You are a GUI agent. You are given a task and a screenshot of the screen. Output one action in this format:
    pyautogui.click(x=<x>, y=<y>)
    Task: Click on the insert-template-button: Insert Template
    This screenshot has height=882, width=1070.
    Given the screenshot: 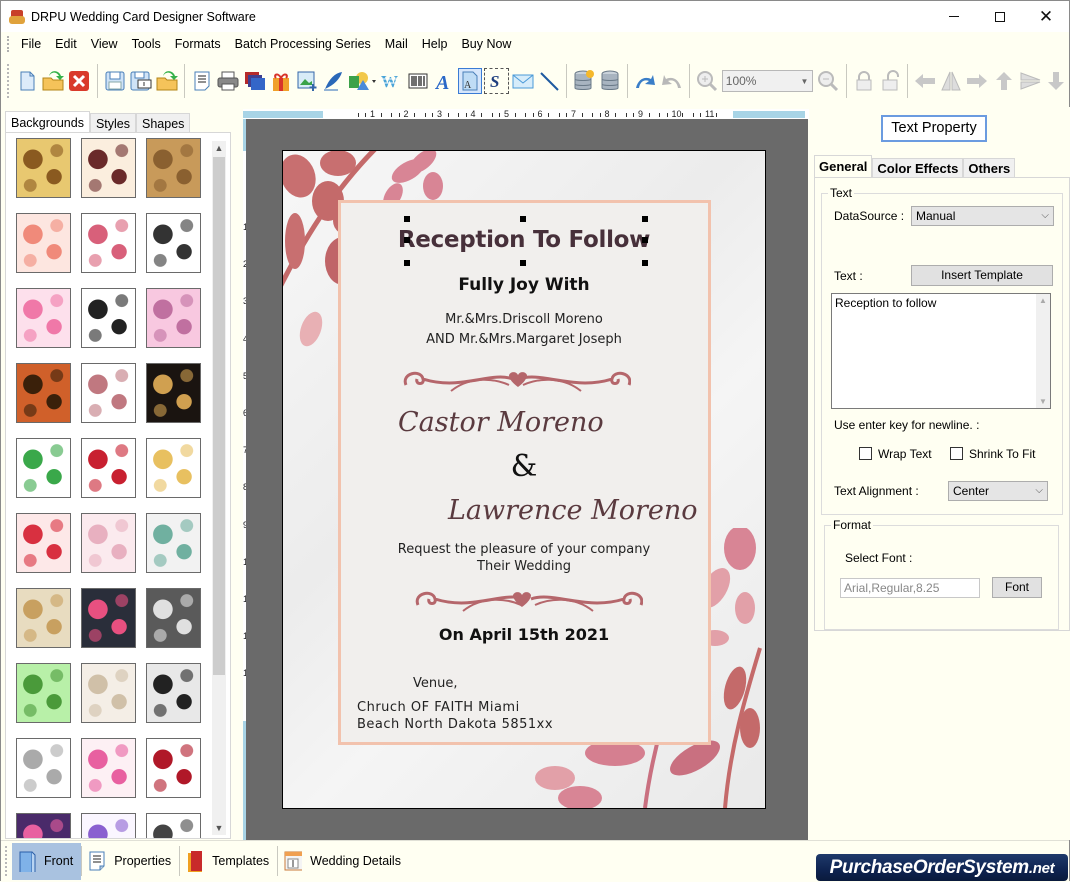 What is the action you would take?
    pyautogui.click(x=982, y=275)
    